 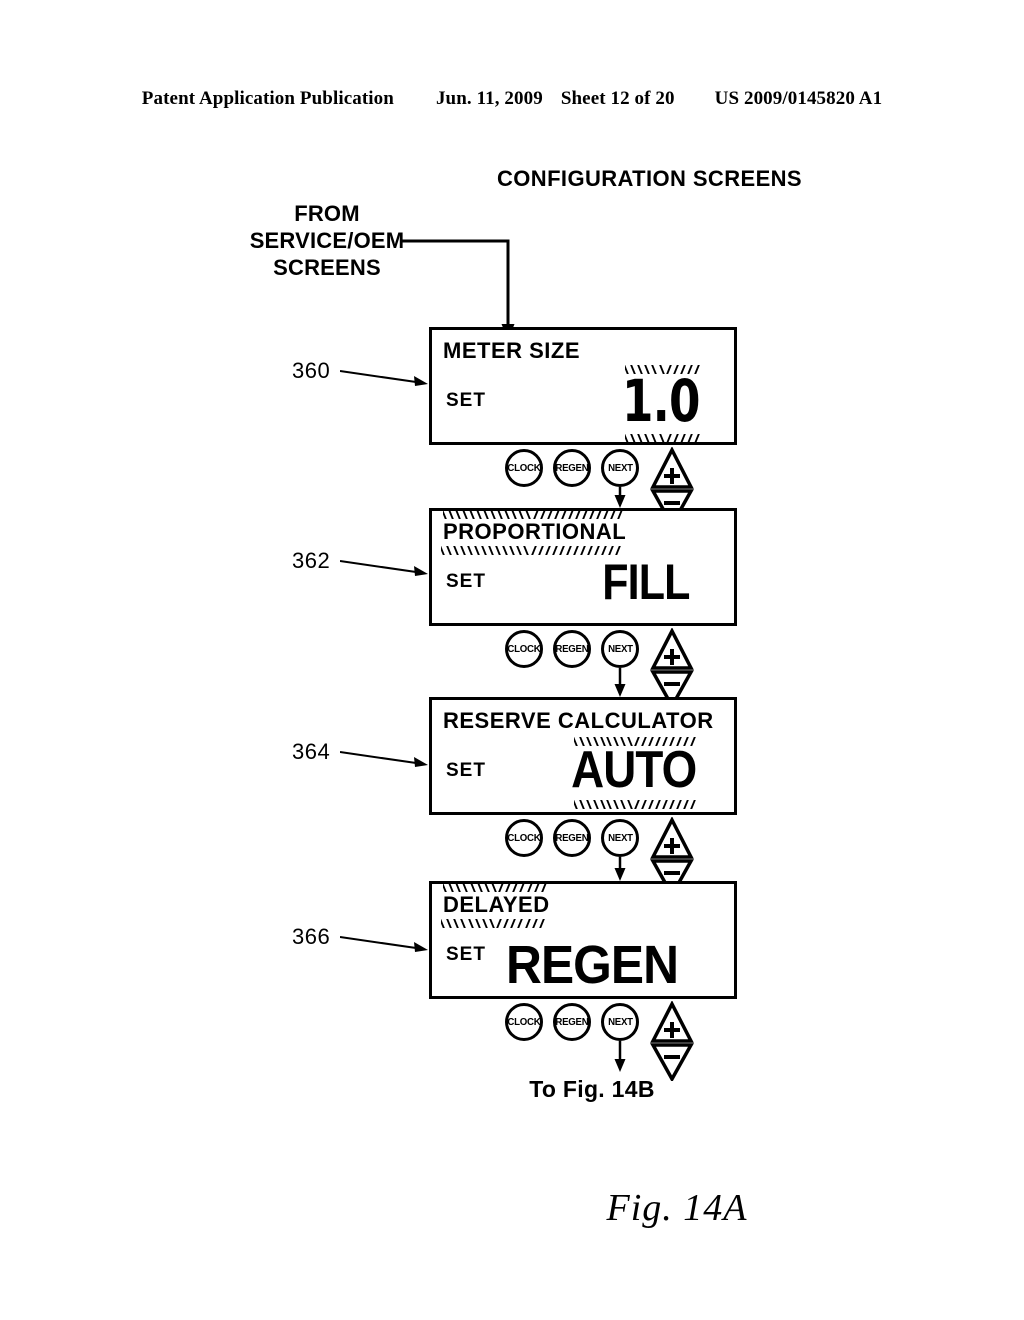 I want to click on lcd-screen-panel: METER SIZE SET 1.0, so click(x=583, y=386).